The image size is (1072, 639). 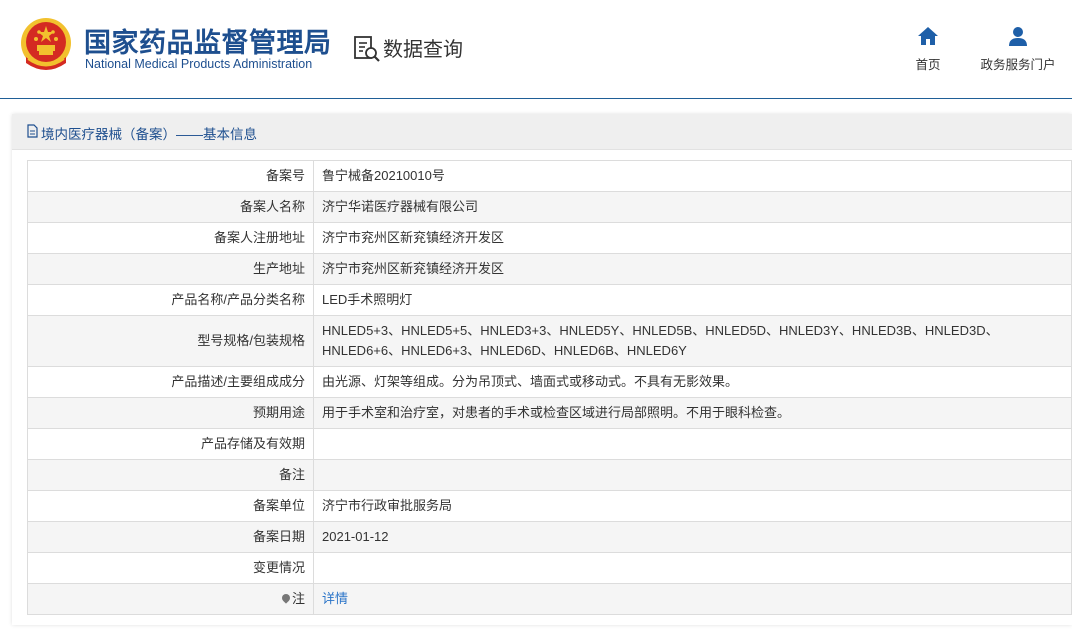 I want to click on table-row: 生产地址 济宁市兖州区新兖镇经济开发区, so click(x=549, y=269).